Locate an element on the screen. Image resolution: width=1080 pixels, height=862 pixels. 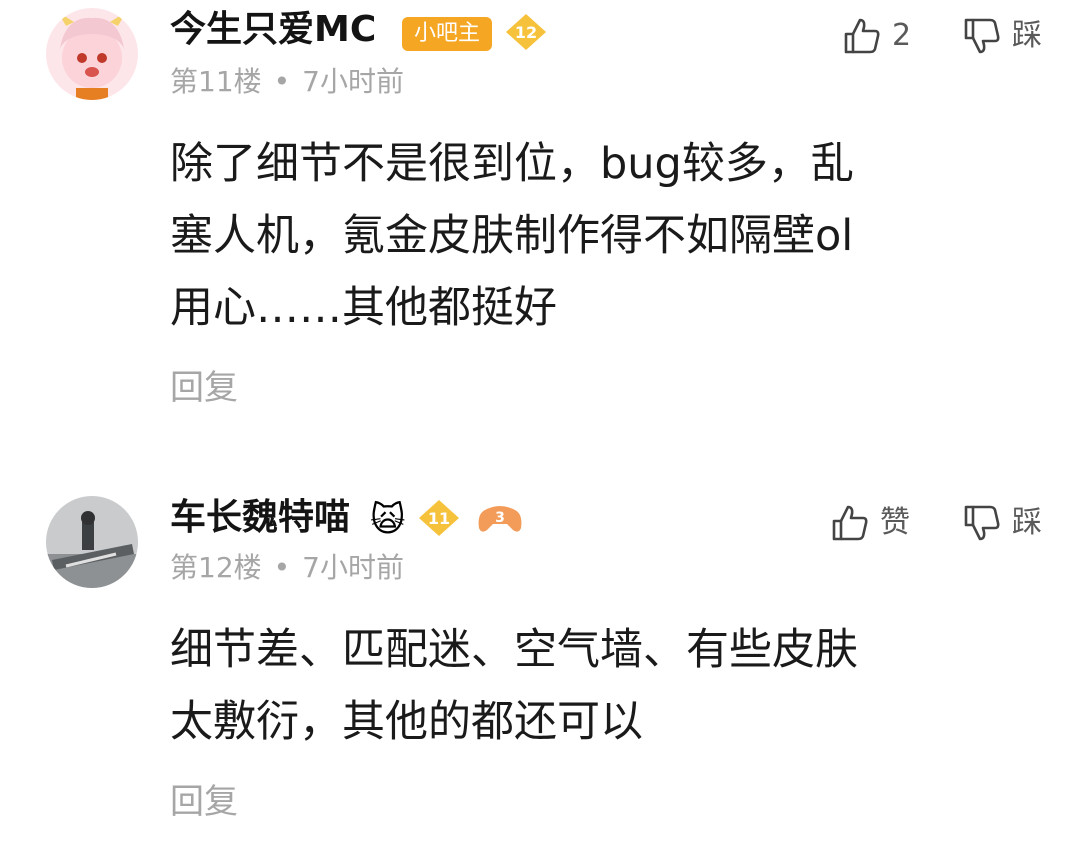
level-number: 11 is located at coordinates (439, 518).